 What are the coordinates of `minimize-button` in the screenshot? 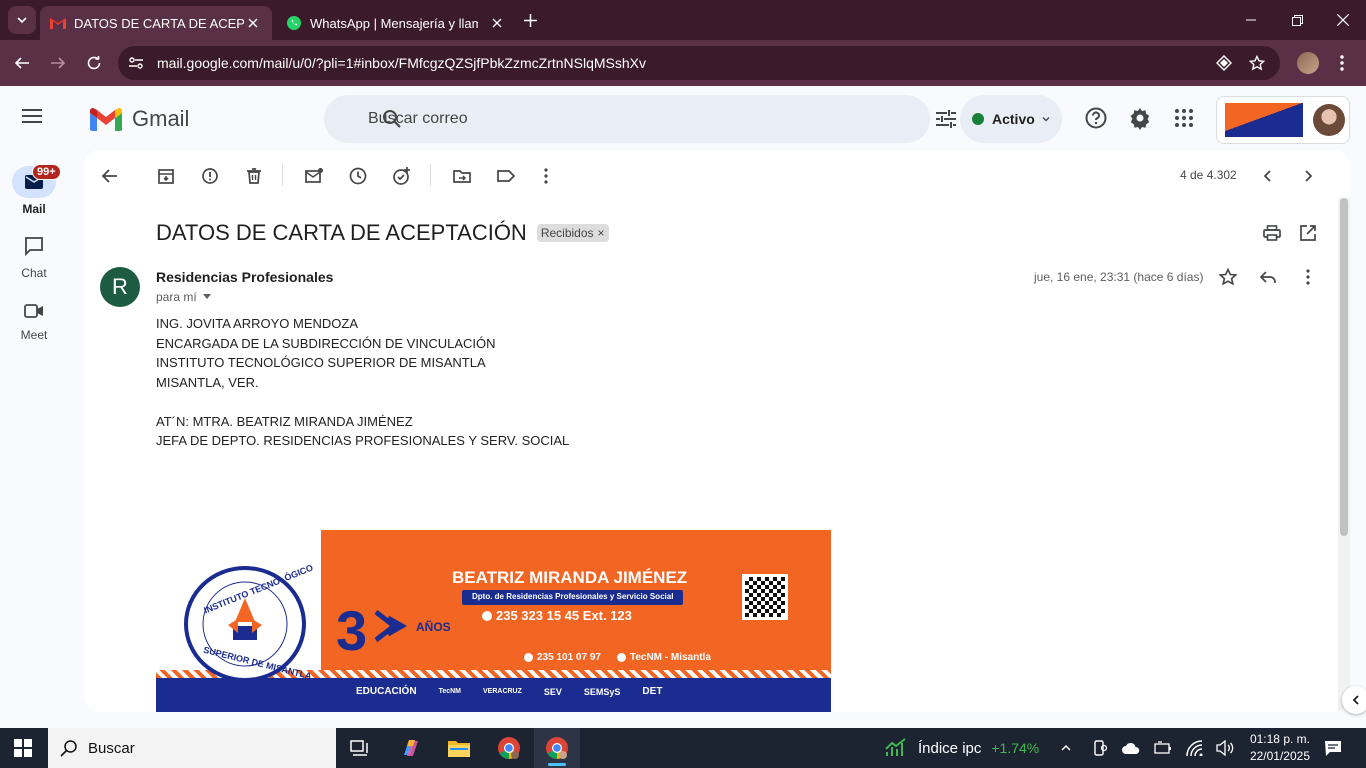 It's located at (1251, 20).